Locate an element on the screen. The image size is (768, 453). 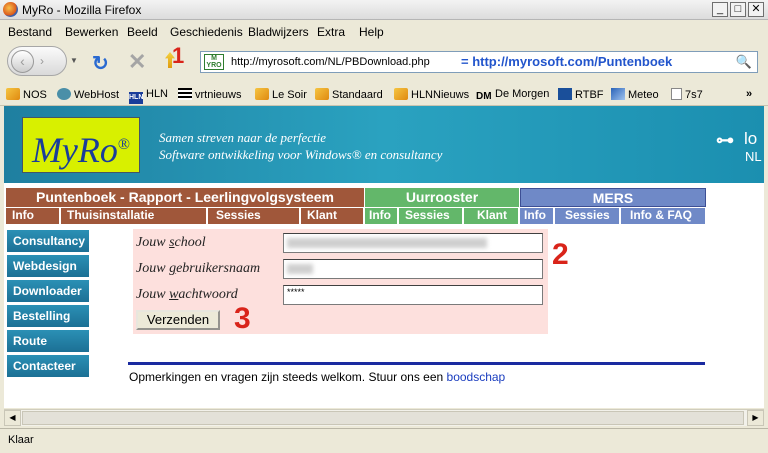
horizontal-scrollbar: ◀ ▶ is located at coordinates (384, 417).